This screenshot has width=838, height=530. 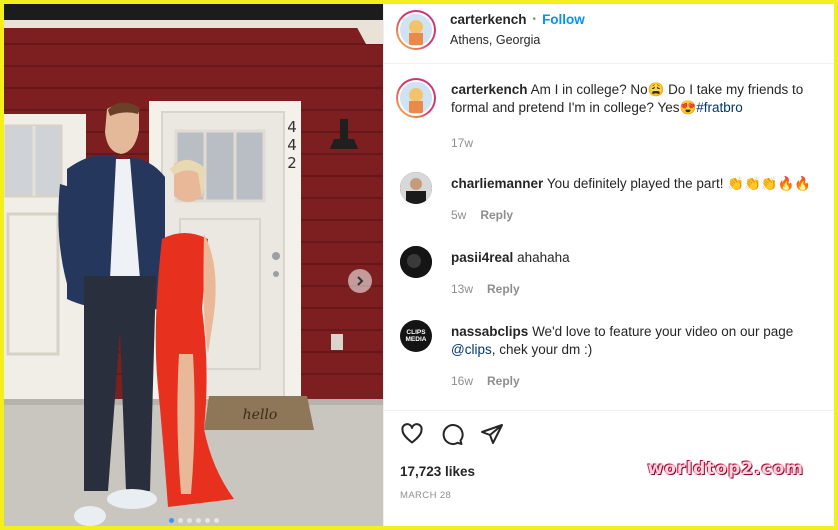 I want to click on caption-meta: 17w, so click(x=462, y=143).